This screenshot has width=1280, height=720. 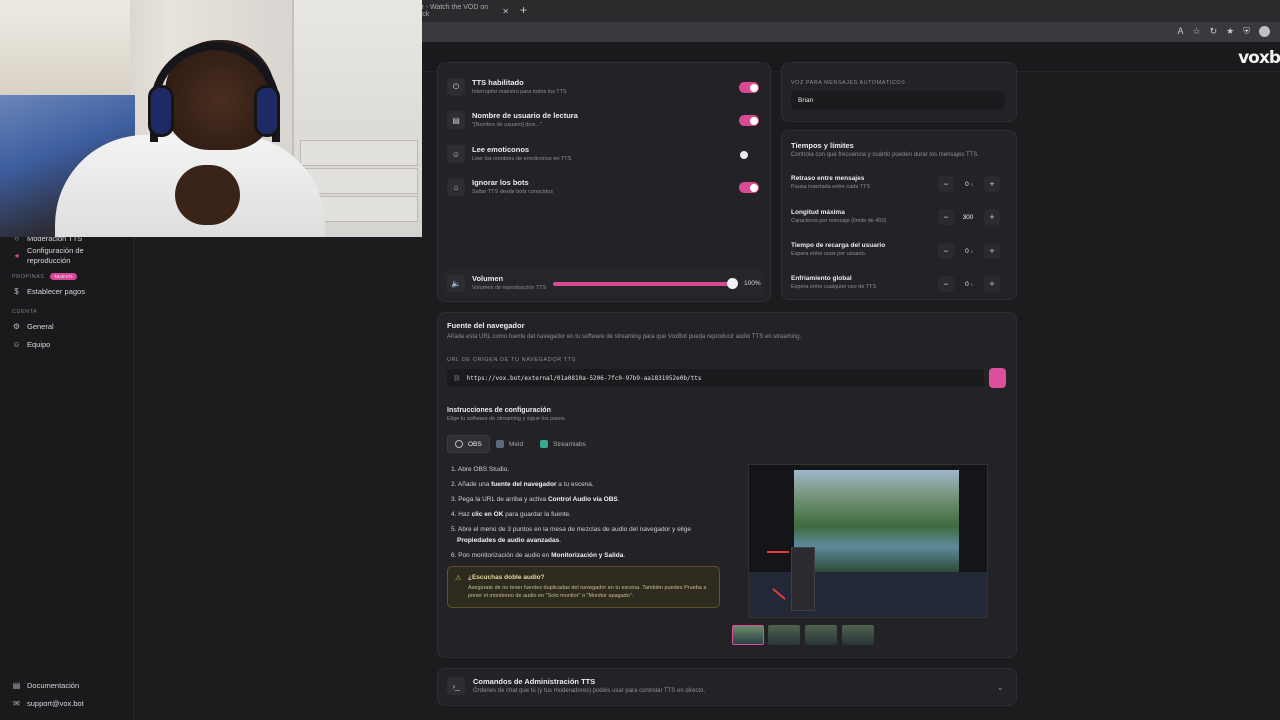 I want to click on book-icon: ▤, so click(x=16, y=685).